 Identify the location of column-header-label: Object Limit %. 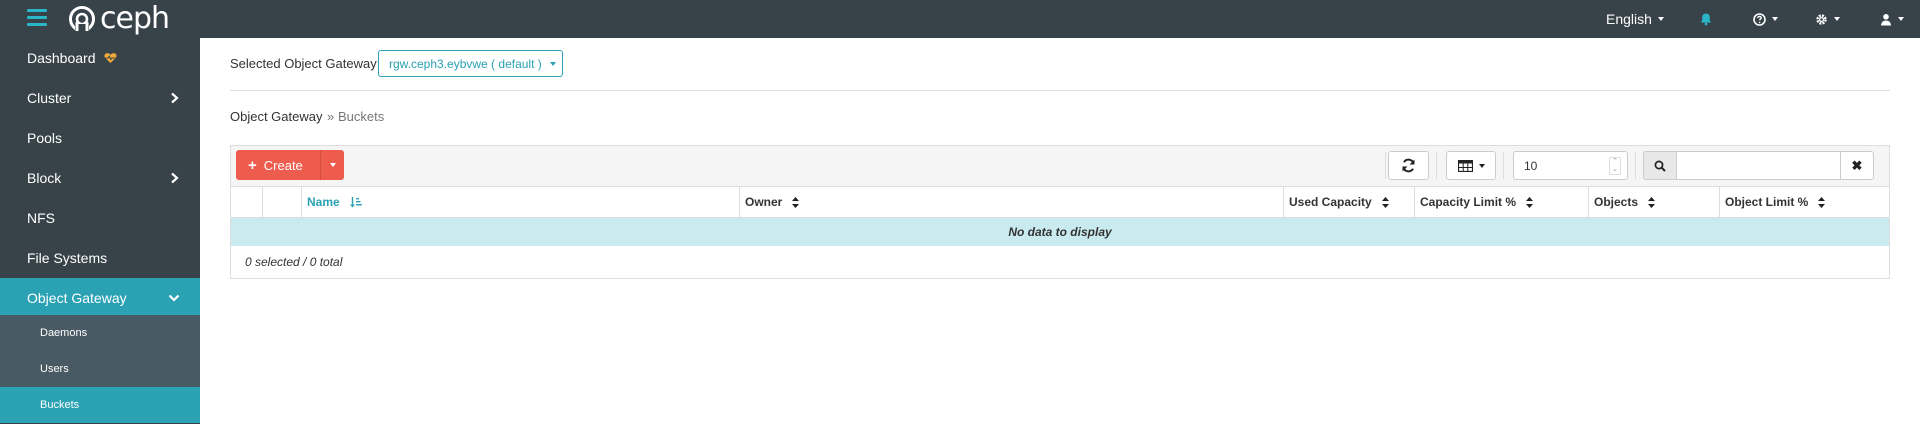
(1767, 202).